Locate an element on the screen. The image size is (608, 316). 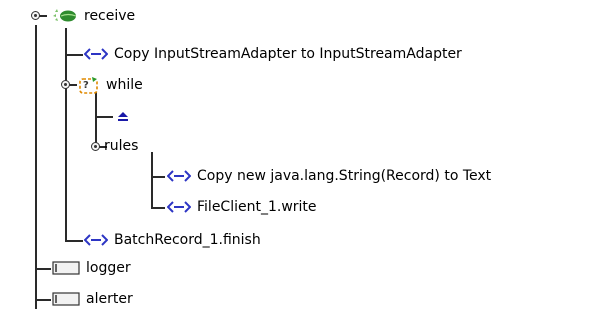
node-label: alerter is located at coordinates (109, 299).